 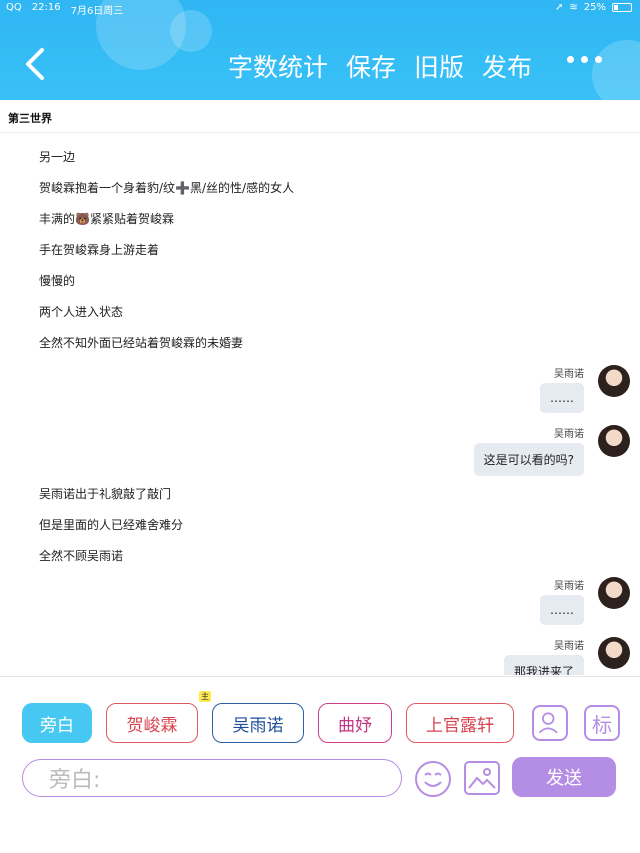 What do you see at coordinates (212, 778) in the screenshot?
I see `message-input: 旁白:` at bounding box center [212, 778].